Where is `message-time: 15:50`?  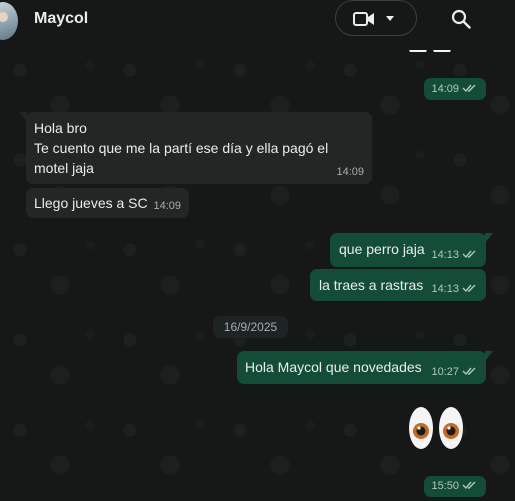 message-time: 15:50 is located at coordinates (445, 486).